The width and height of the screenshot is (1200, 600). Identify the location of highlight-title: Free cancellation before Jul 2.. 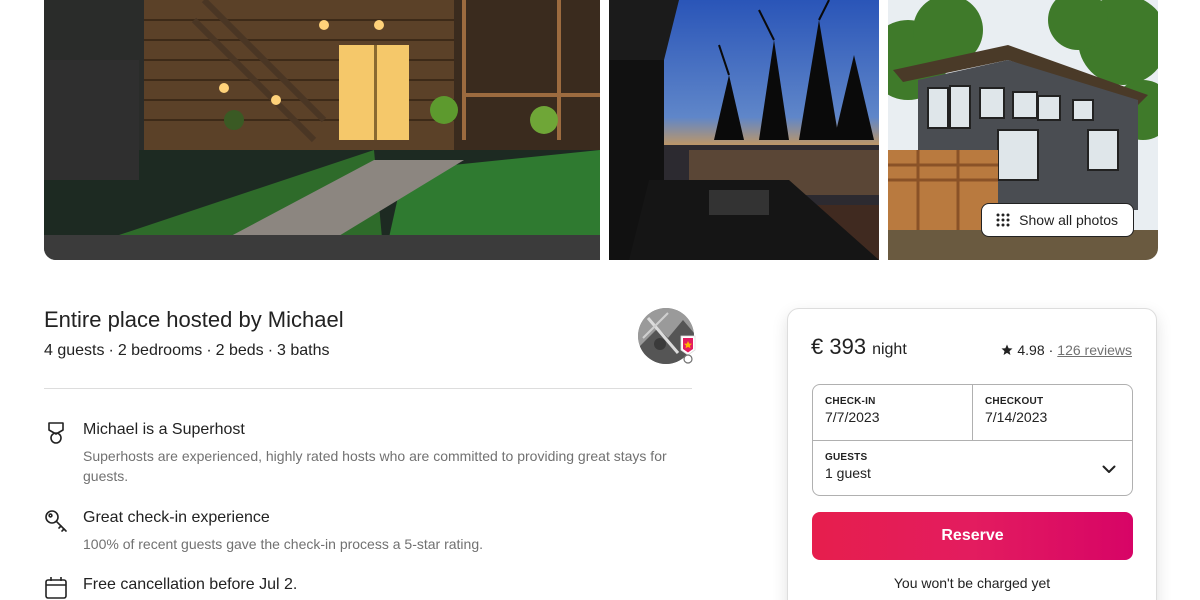
(190, 584).